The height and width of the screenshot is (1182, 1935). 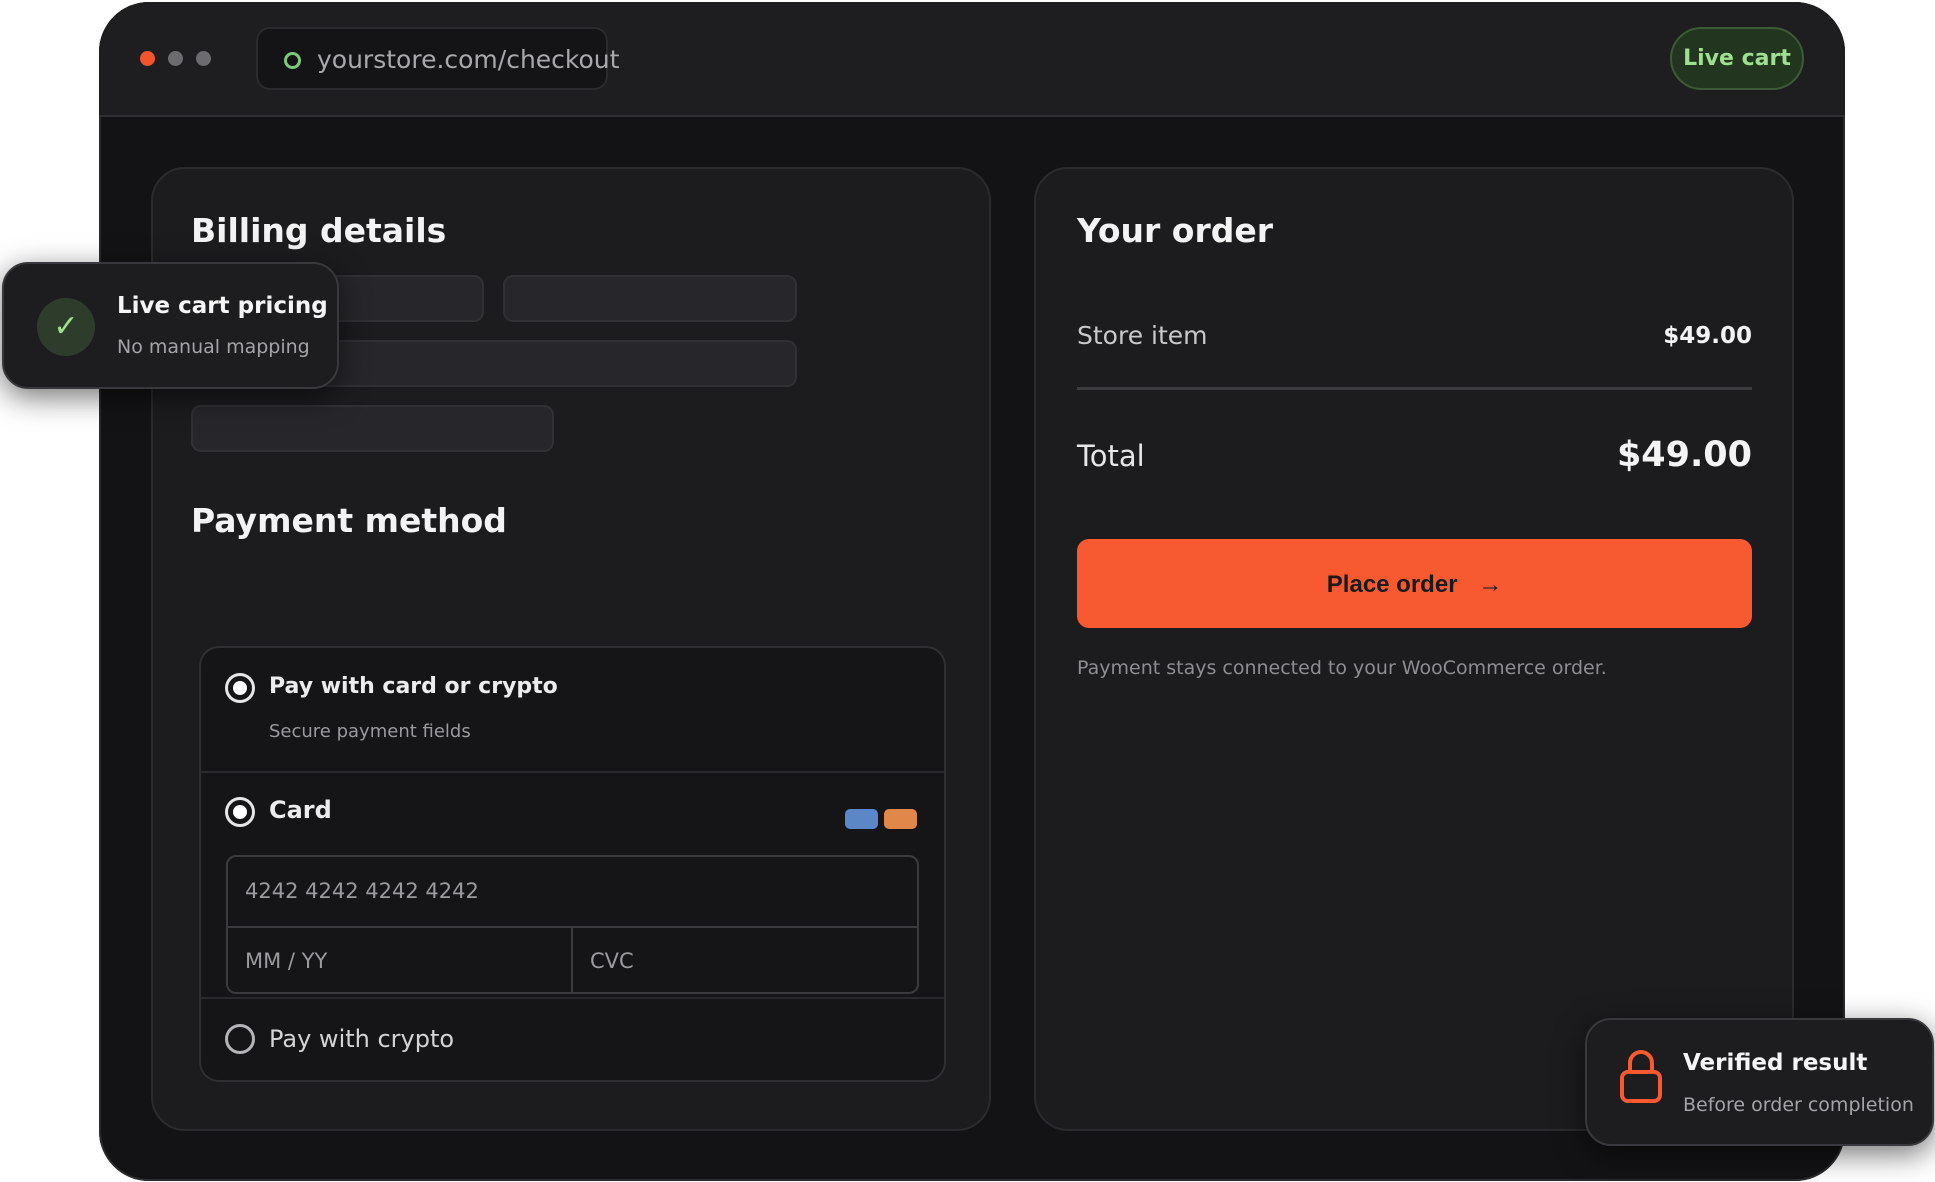 I want to click on order-item-row: Store item $49.00, so click(x=1414, y=339).